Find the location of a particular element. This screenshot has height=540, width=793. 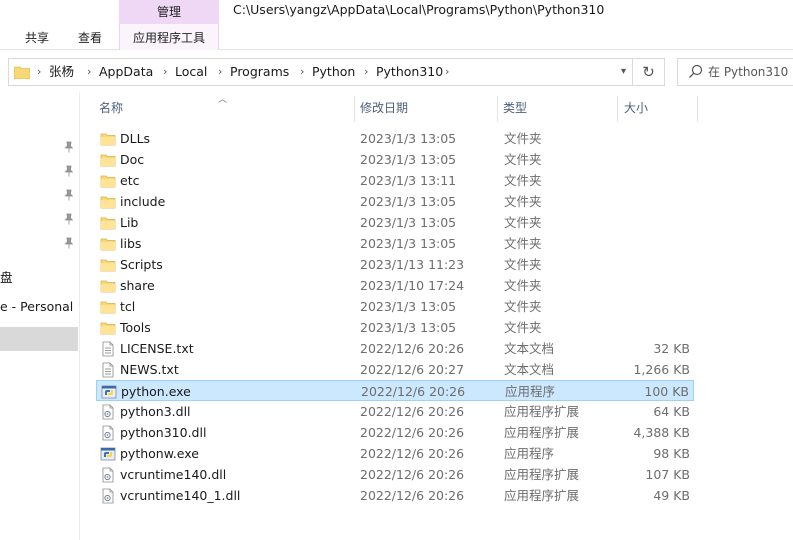

tab-share: 共享 is located at coordinates (37, 38).